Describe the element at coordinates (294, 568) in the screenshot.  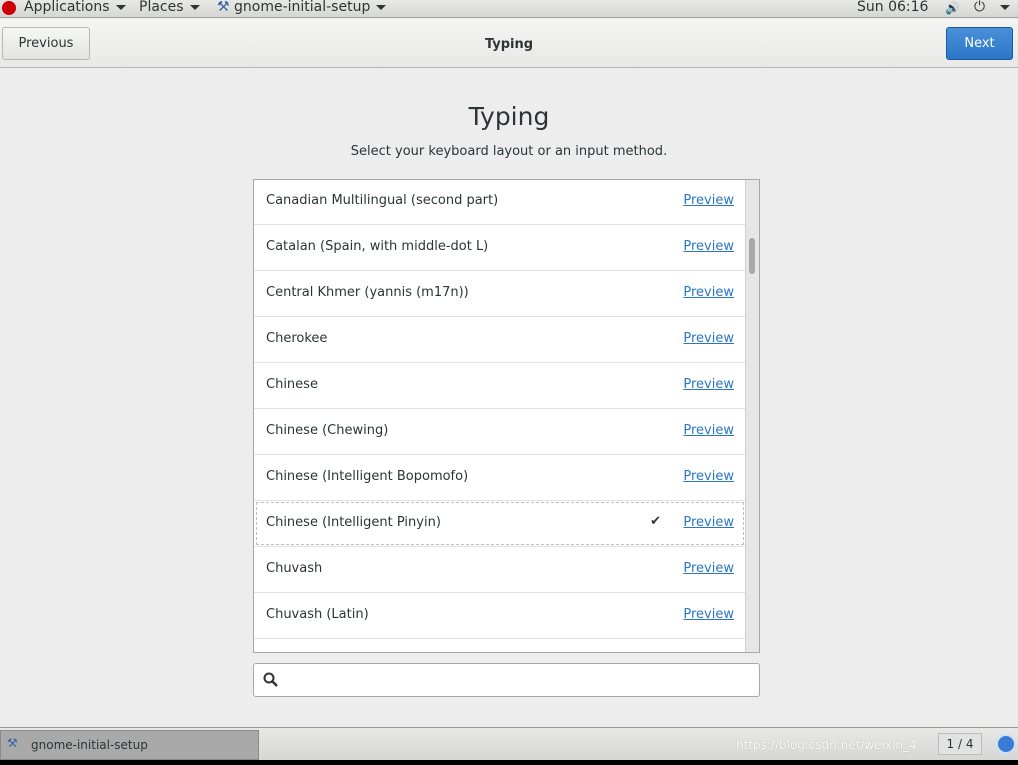
I see `layout-name: Chuvash` at that location.